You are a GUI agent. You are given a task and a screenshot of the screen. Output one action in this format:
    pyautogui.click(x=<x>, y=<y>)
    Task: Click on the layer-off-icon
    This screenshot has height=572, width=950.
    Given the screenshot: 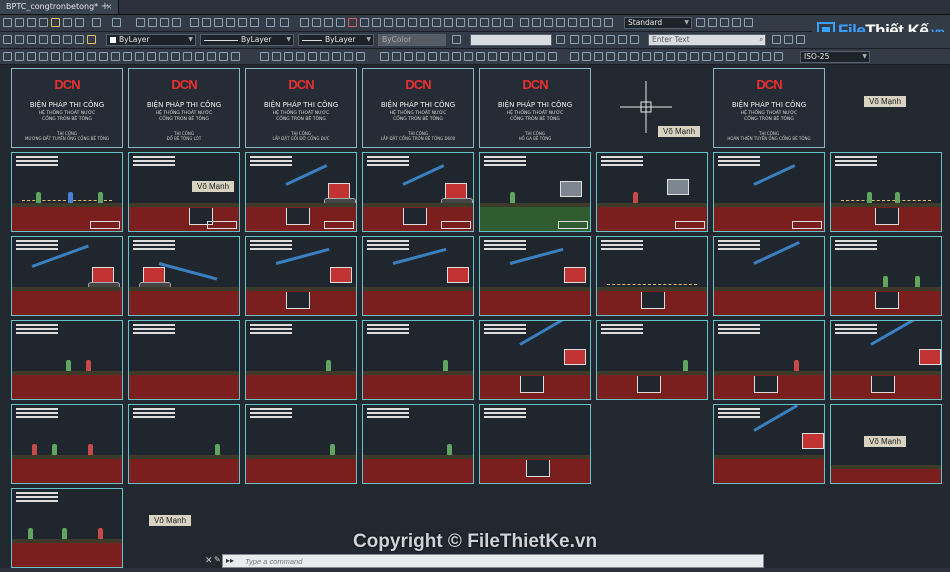 What is the action you would take?
    pyautogui.click(x=67, y=39)
    